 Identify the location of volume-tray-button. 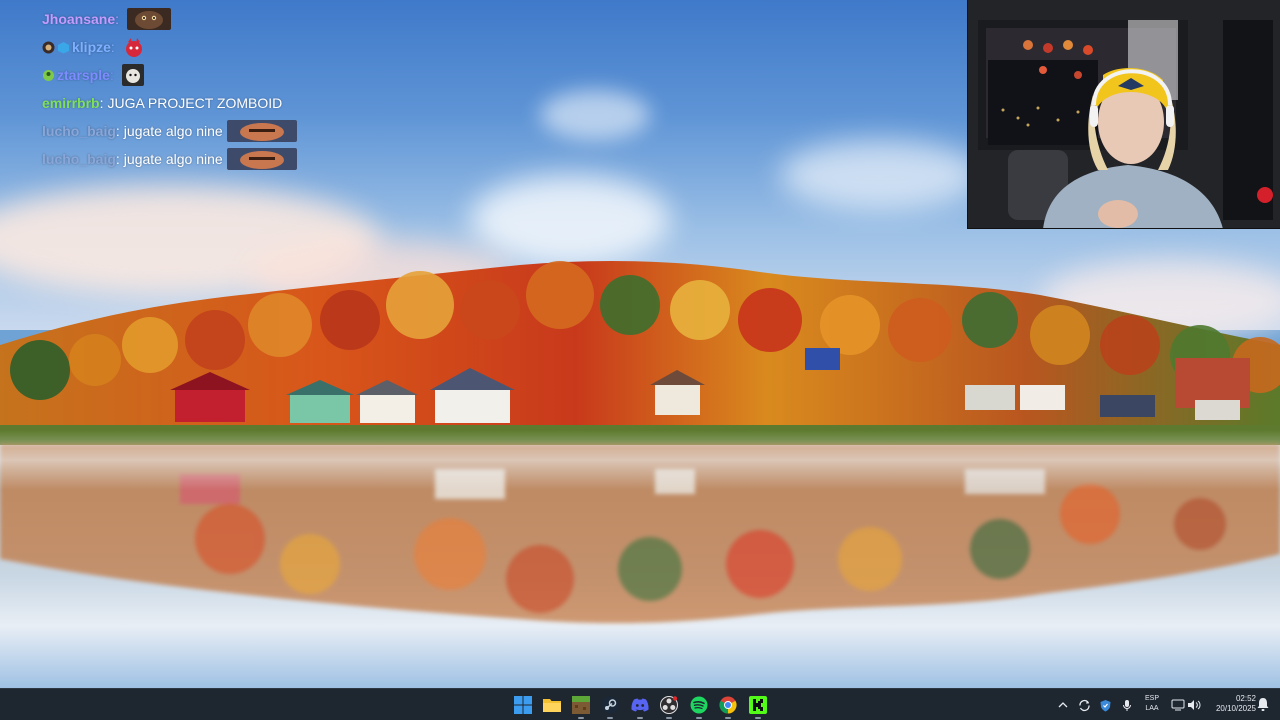
(1194, 705).